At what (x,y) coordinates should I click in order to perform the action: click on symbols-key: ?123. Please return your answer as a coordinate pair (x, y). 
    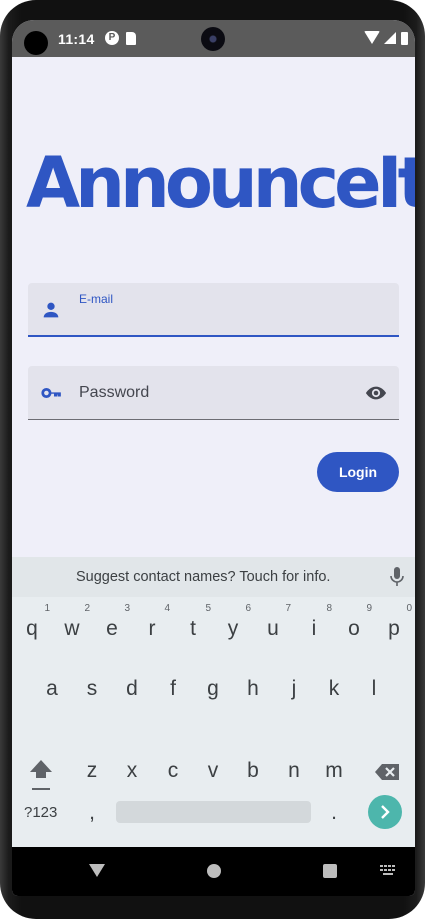
    Looking at the image, I should click on (40, 812).